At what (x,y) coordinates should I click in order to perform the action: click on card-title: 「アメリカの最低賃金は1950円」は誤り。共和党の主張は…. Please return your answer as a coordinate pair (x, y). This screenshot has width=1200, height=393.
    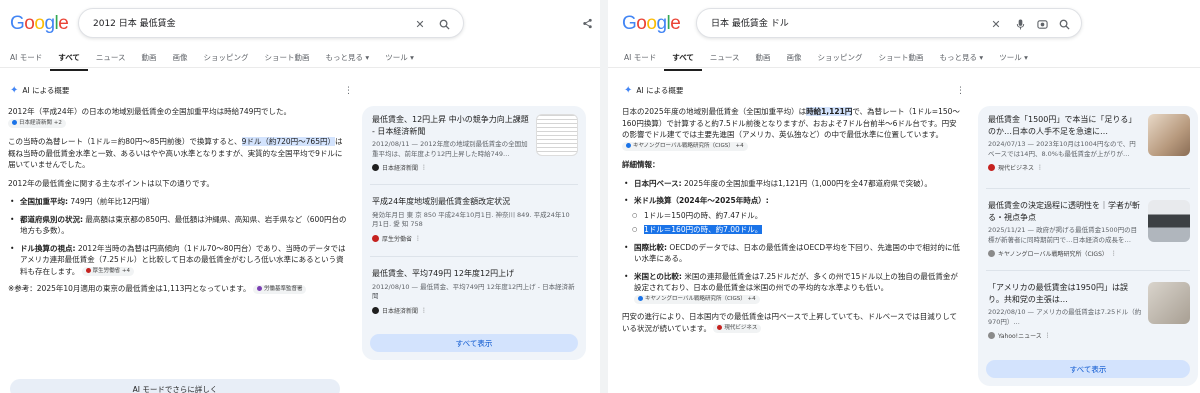
    Looking at the image, I should click on (1065, 293).